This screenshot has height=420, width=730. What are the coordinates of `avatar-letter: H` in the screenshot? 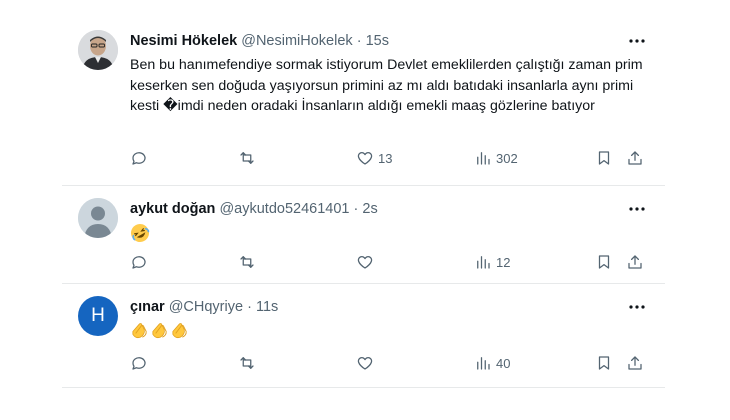 It's located at (98, 315).